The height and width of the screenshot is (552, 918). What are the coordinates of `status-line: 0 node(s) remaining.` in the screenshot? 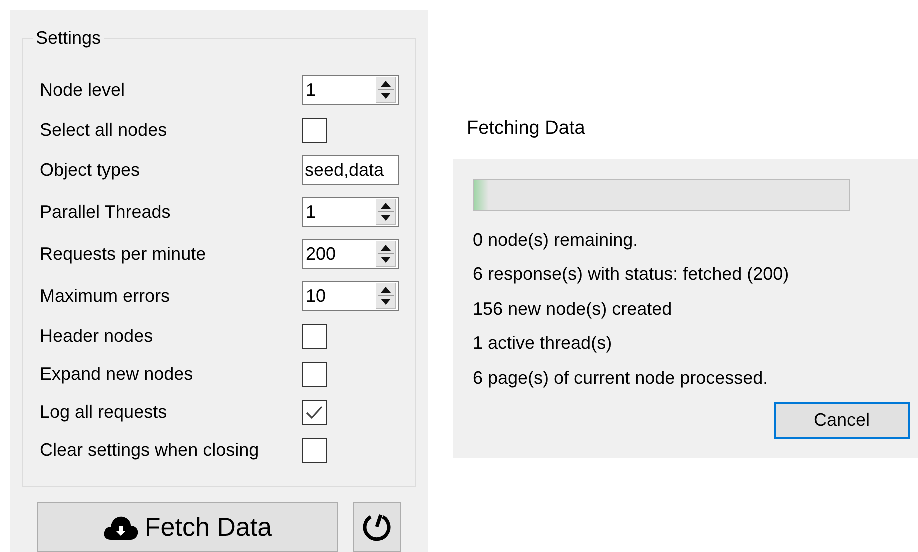 It's located at (556, 240).